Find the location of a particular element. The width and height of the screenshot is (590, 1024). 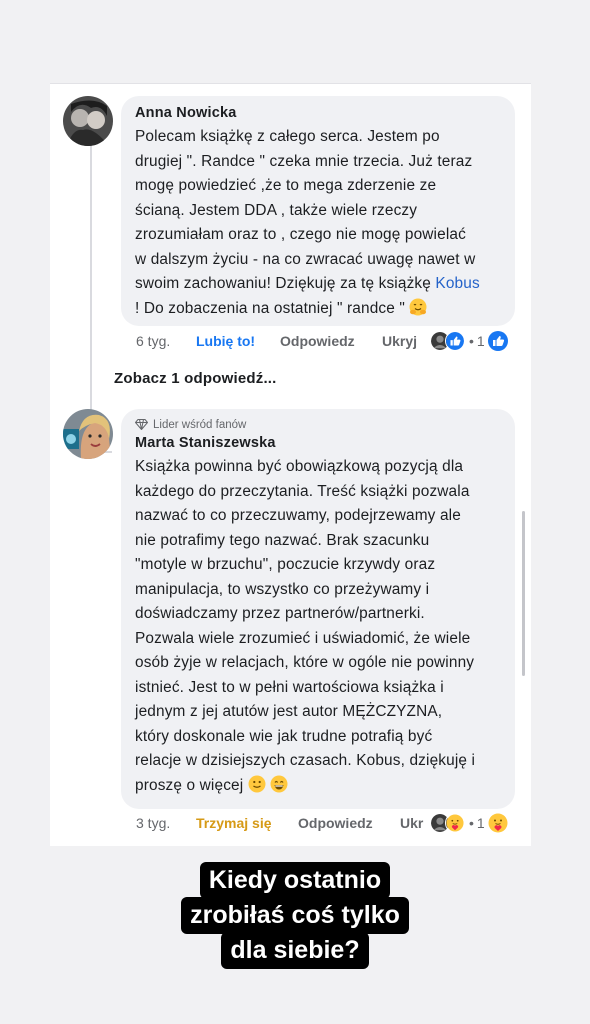

comment-actions: 6 tyg. Lubię to! Odpowiedz Ukryj • 1 is located at coordinates (326, 342).